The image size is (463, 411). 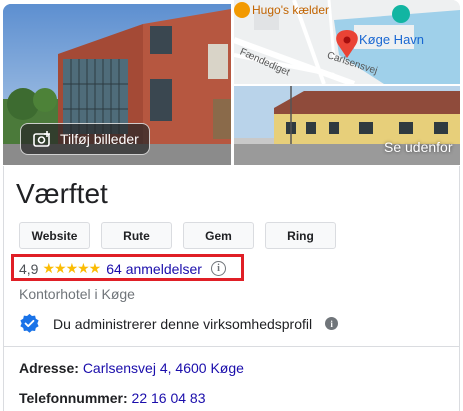 I want to click on rating-row: 4,9 ★★★★★ 64 anmeldelser i, so click(x=122, y=268).